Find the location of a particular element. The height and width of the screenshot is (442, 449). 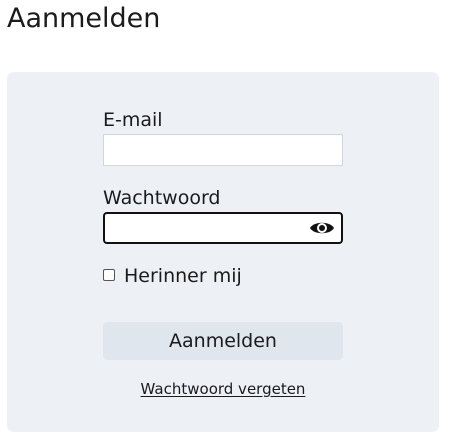

password-label: Wachtwoord is located at coordinates (162, 198).